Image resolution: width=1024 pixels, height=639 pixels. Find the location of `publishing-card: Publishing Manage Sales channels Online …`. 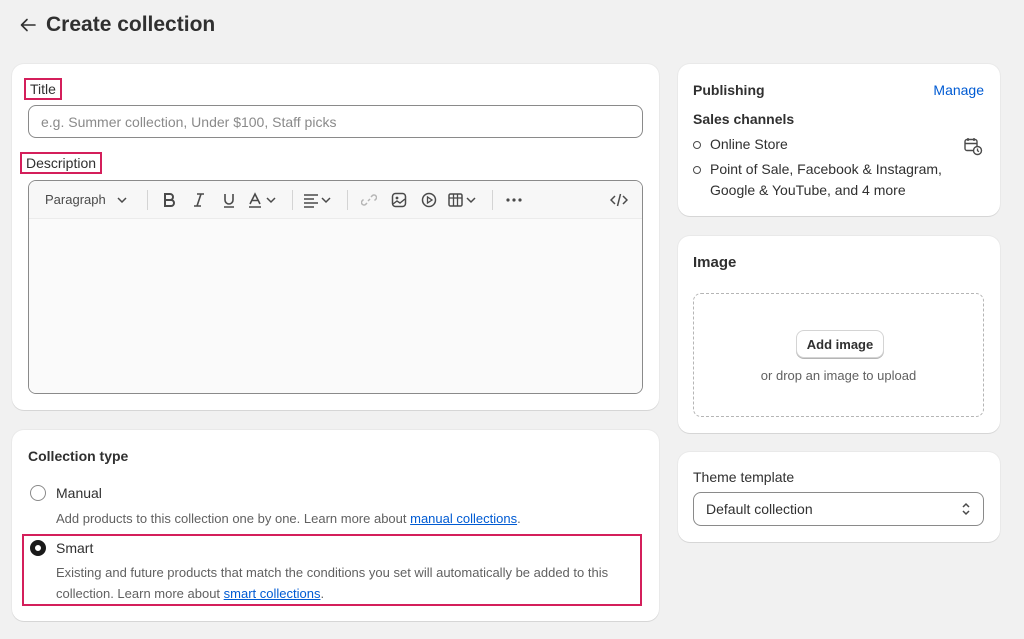

publishing-card: Publishing Manage Sales channels Online … is located at coordinates (839, 140).